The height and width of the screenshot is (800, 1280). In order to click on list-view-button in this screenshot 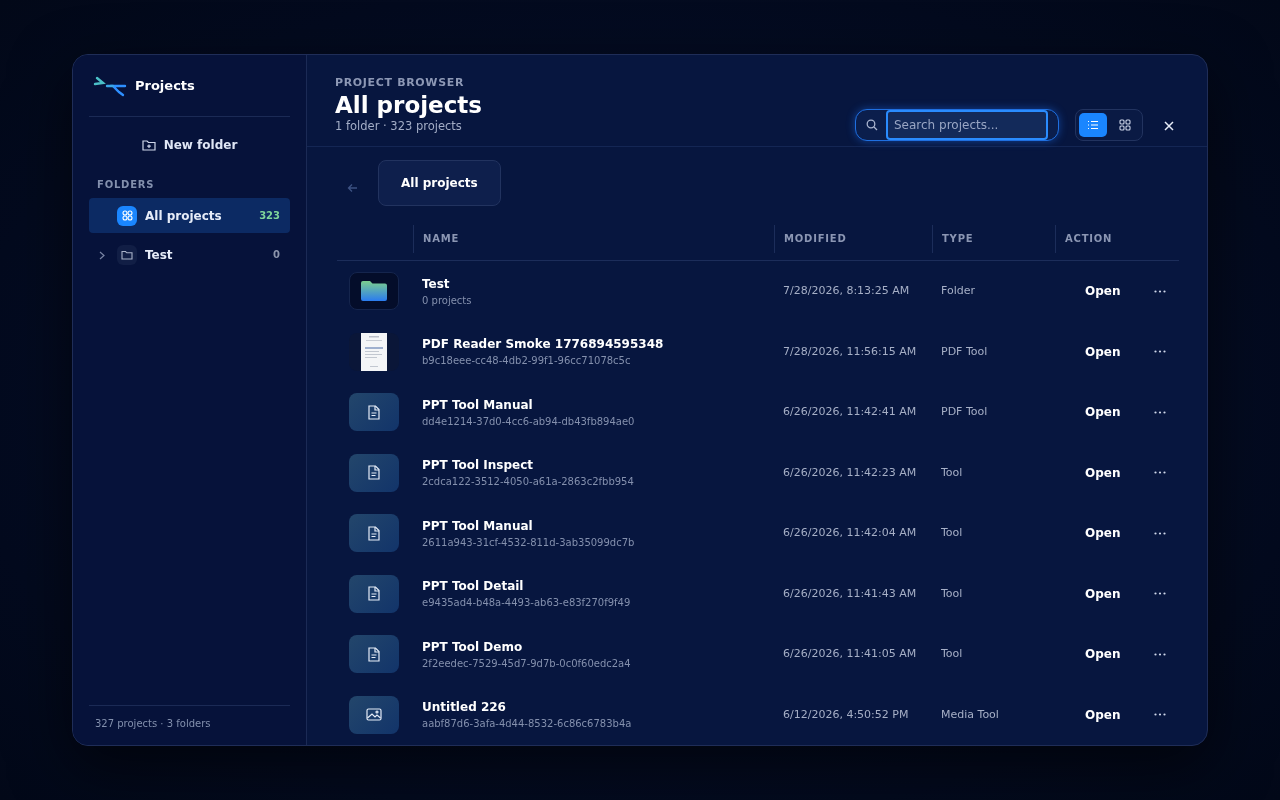, I will do `click(1093, 125)`.